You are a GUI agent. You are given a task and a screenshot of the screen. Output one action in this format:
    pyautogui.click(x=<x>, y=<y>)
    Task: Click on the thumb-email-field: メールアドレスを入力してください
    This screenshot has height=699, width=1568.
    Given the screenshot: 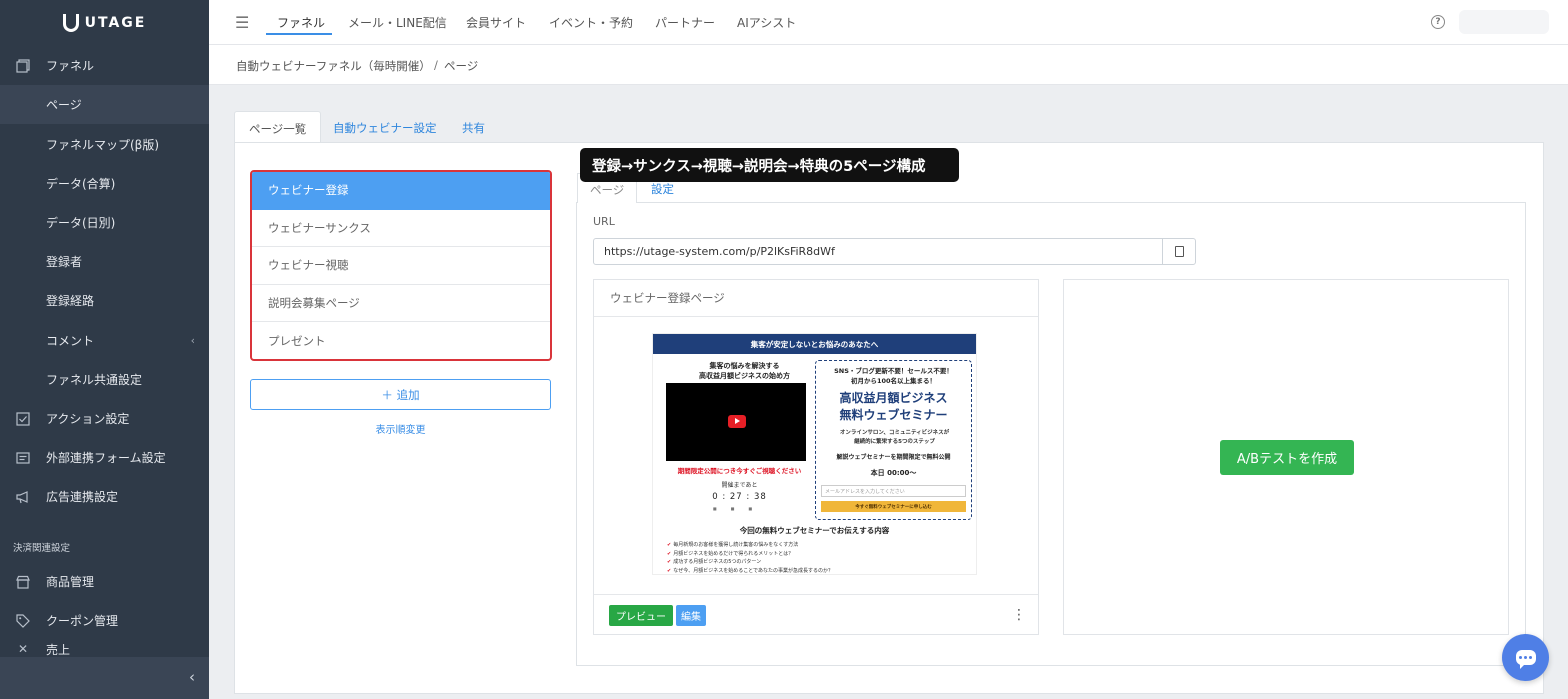 What is the action you would take?
    pyautogui.click(x=893, y=491)
    